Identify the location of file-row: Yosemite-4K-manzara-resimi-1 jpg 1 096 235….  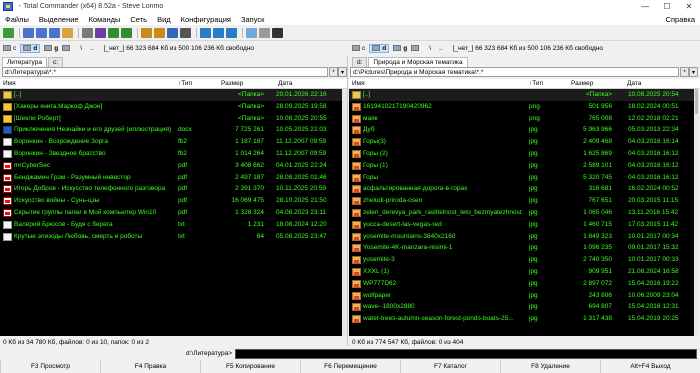
(521, 248).